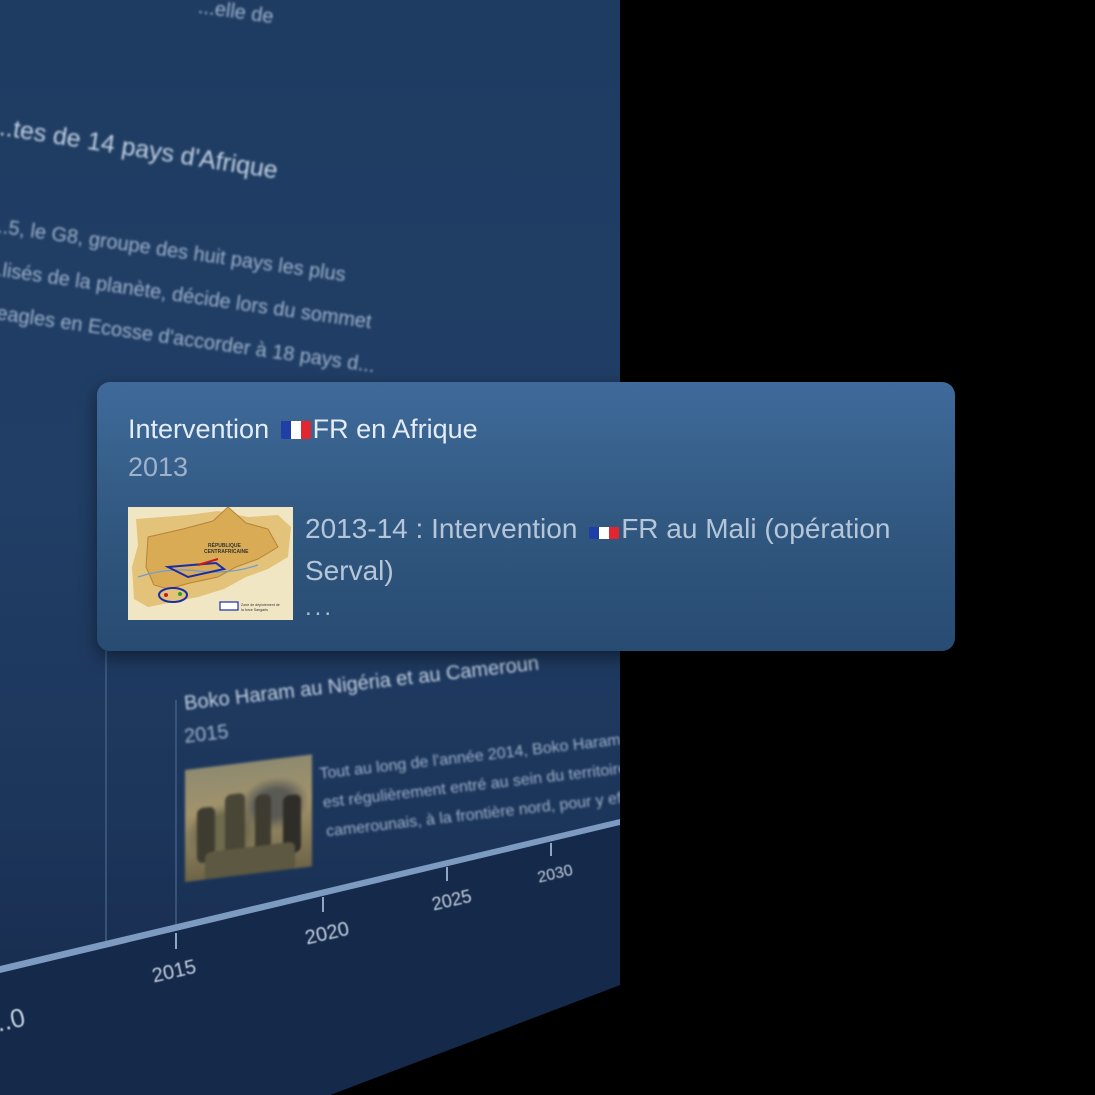 Image resolution: width=1095 pixels, height=1095 pixels. What do you see at coordinates (206, 734) in the screenshot?
I see `event-boko-haram-year: 2015` at bounding box center [206, 734].